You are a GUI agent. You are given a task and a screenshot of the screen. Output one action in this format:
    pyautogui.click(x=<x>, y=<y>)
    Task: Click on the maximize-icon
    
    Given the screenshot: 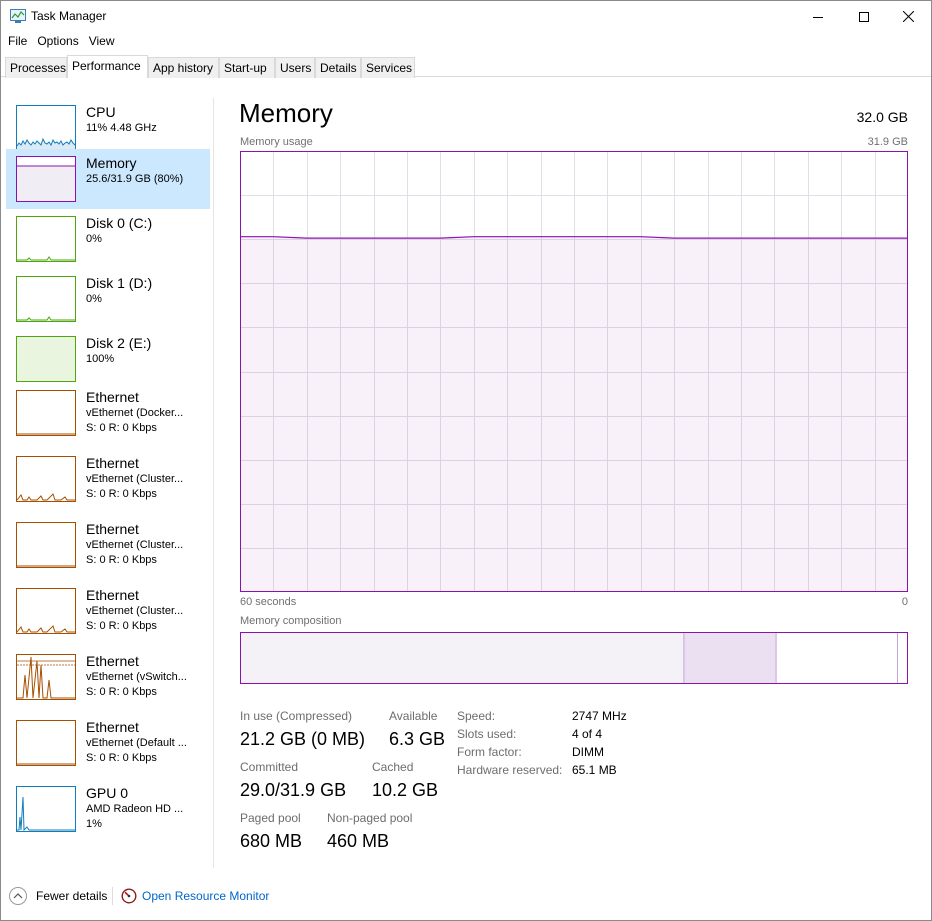 What is the action you would take?
    pyautogui.click(x=864, y=16)
    